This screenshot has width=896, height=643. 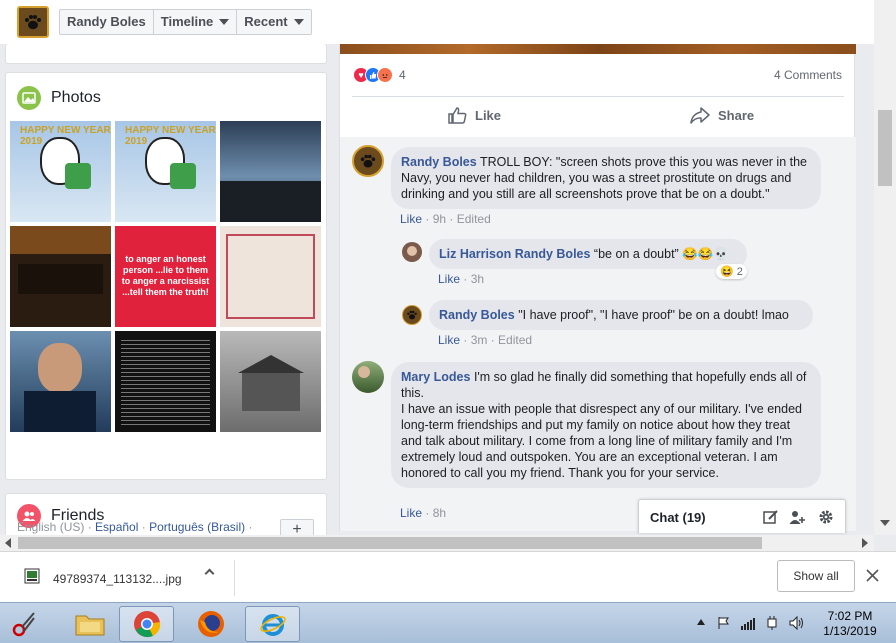 I want to click on clock-time: 7:02 PM, so click(x=850, y=616).